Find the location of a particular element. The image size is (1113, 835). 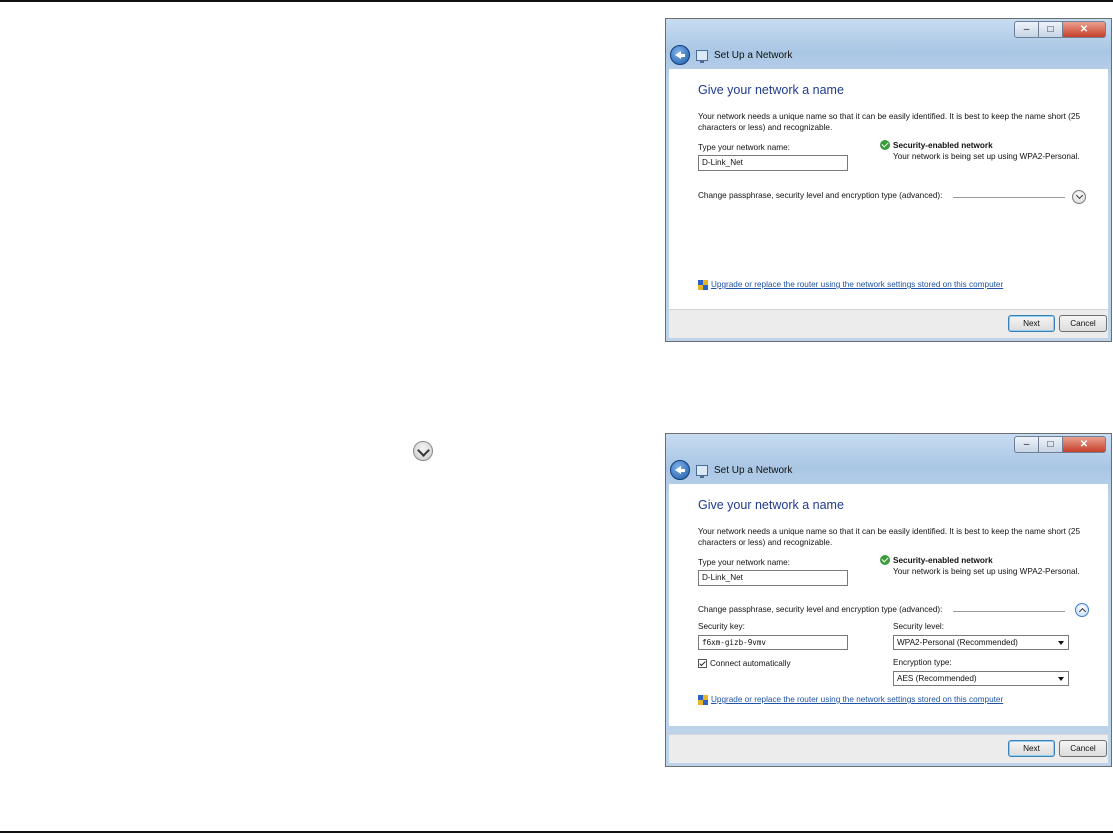

advanced-collapse-button is located at coordinates (1082, 610).